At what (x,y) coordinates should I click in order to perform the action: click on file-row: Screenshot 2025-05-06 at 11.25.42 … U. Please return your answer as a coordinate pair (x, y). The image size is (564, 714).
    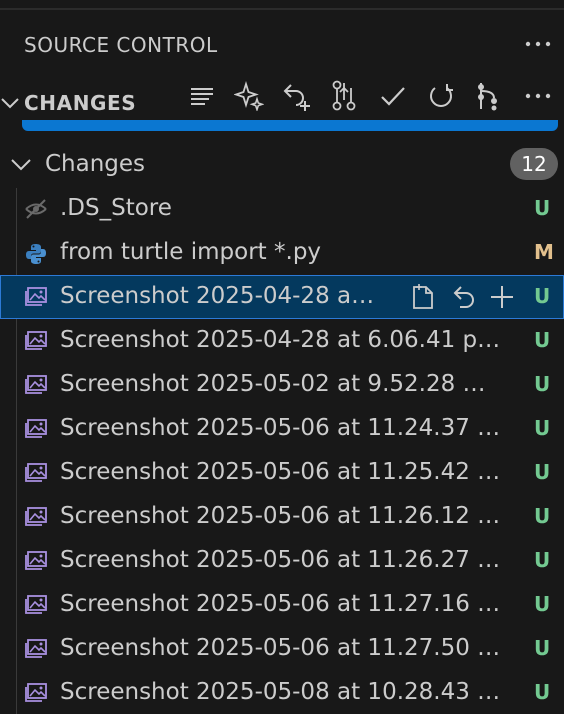
    Looking at the image, I should click on (282, 473).